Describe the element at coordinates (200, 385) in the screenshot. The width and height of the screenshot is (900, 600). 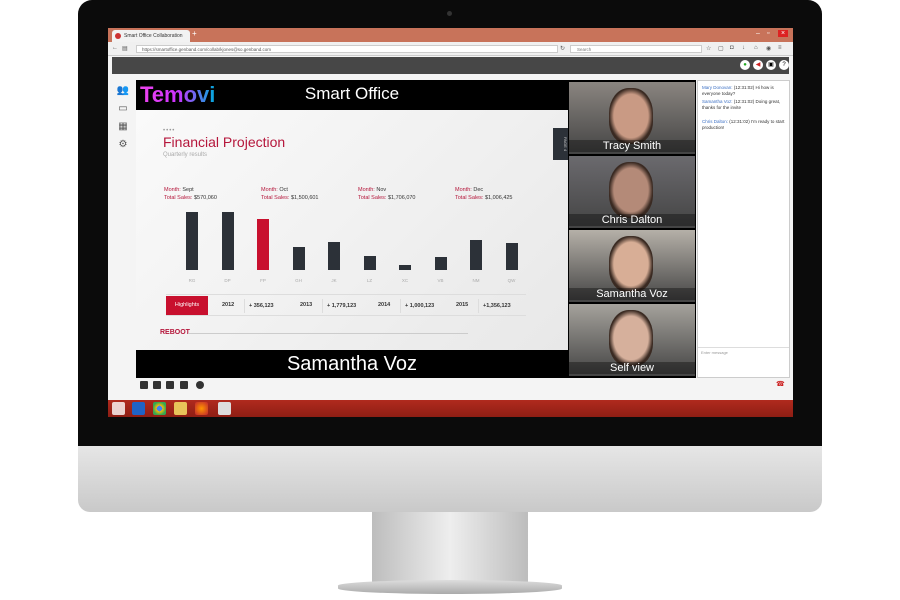
I see `chat-icon` at that location.